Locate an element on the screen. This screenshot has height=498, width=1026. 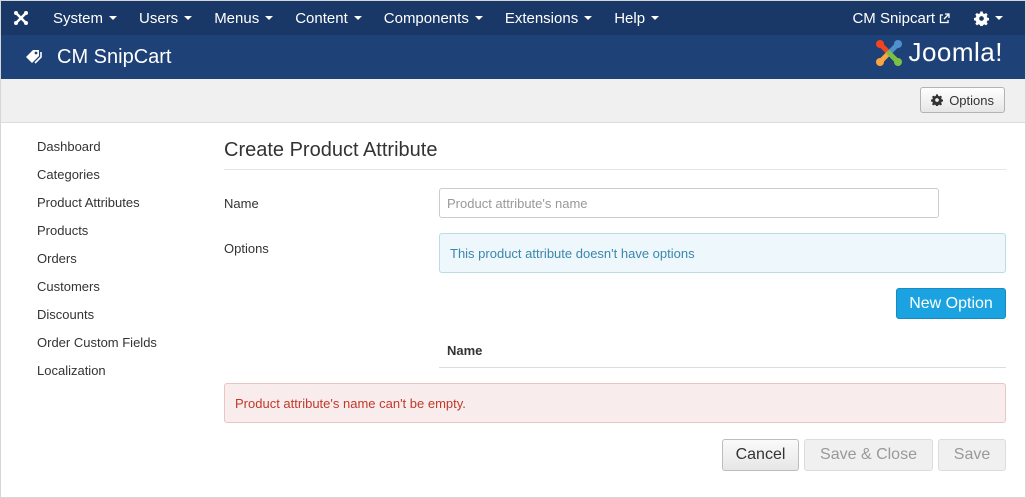
menu-label: Menus is located at coordinates (237, 18).